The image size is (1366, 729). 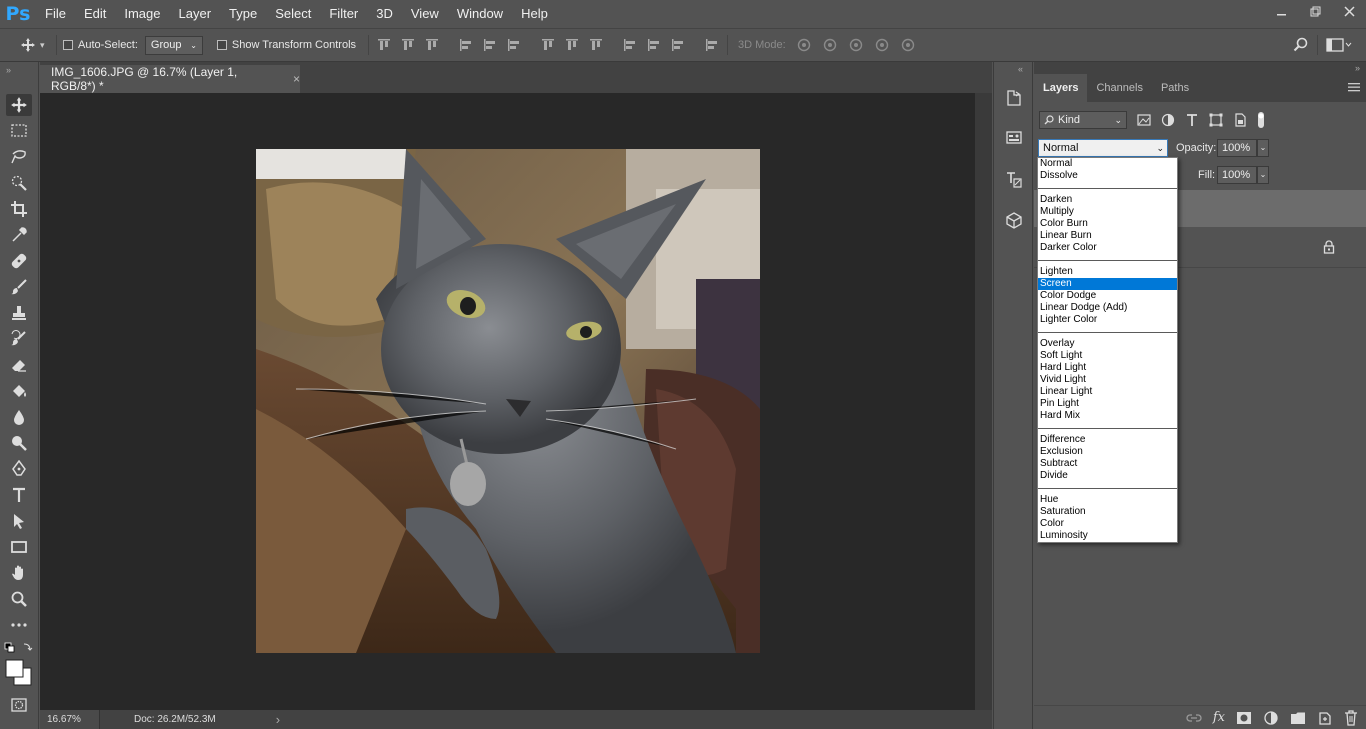 What do you see at coordinates (19, 209) in the screenshot?
I see `crop-tool-icon` at bounding box center [19, 209].